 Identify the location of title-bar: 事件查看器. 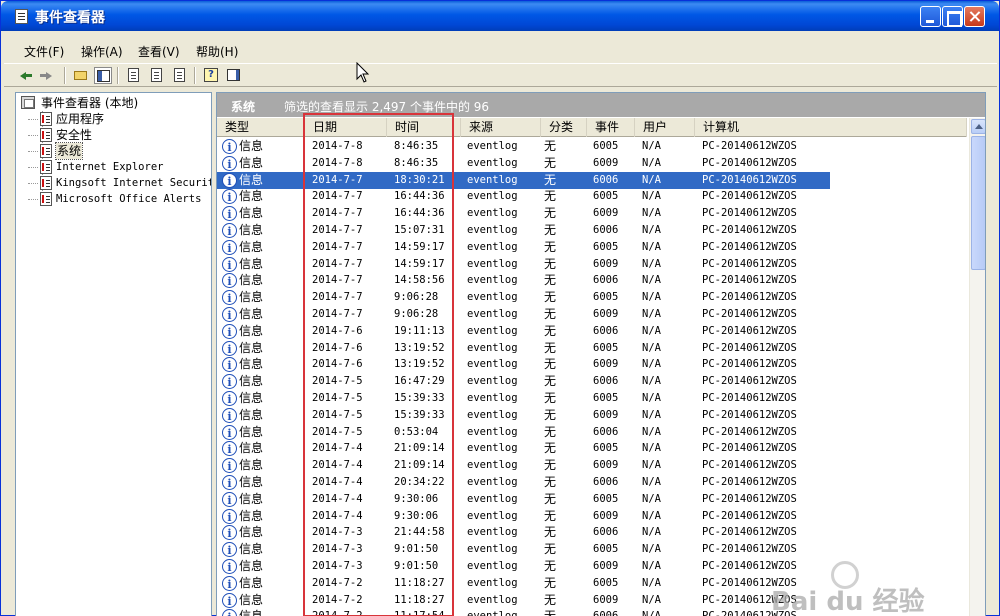
(500, 16).